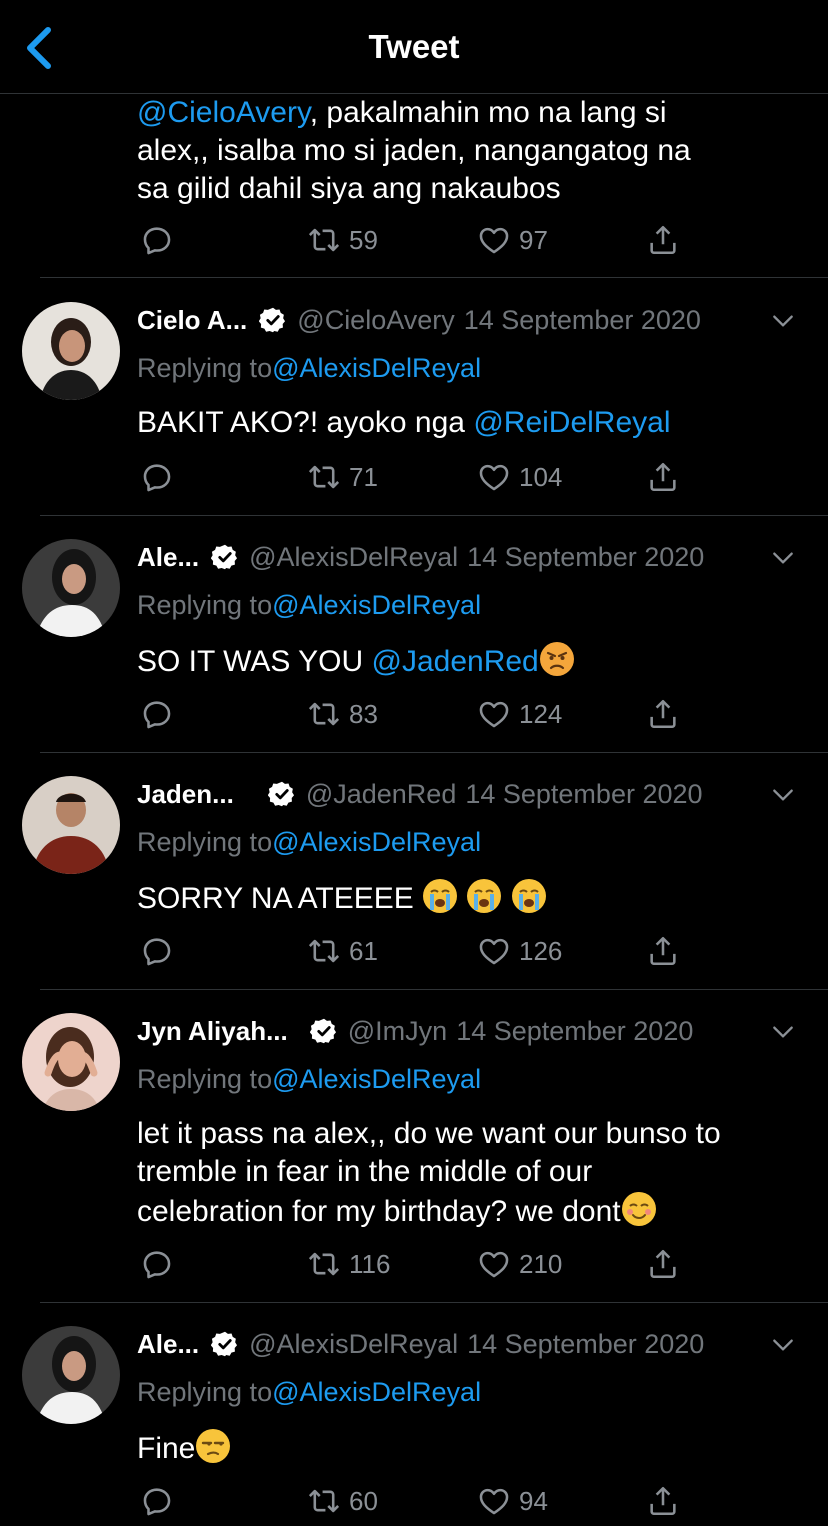 This screenshot has height=1526, width=828. I want to click on tweet-header: Jyn Aliyah... @ImJyn 14 September 2020, so click(467, 1031).